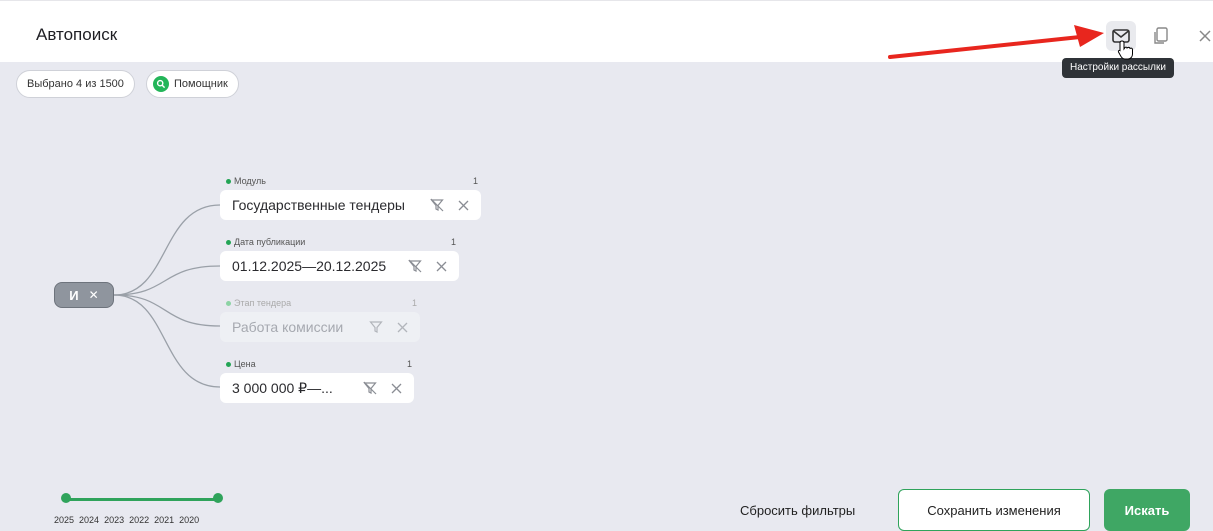 Image resolution: width=1213 pixels, height=531 pixels. Describe the element at coordinates (1147, 510) in the screenshot. I see `search-button: Искать` at that location.